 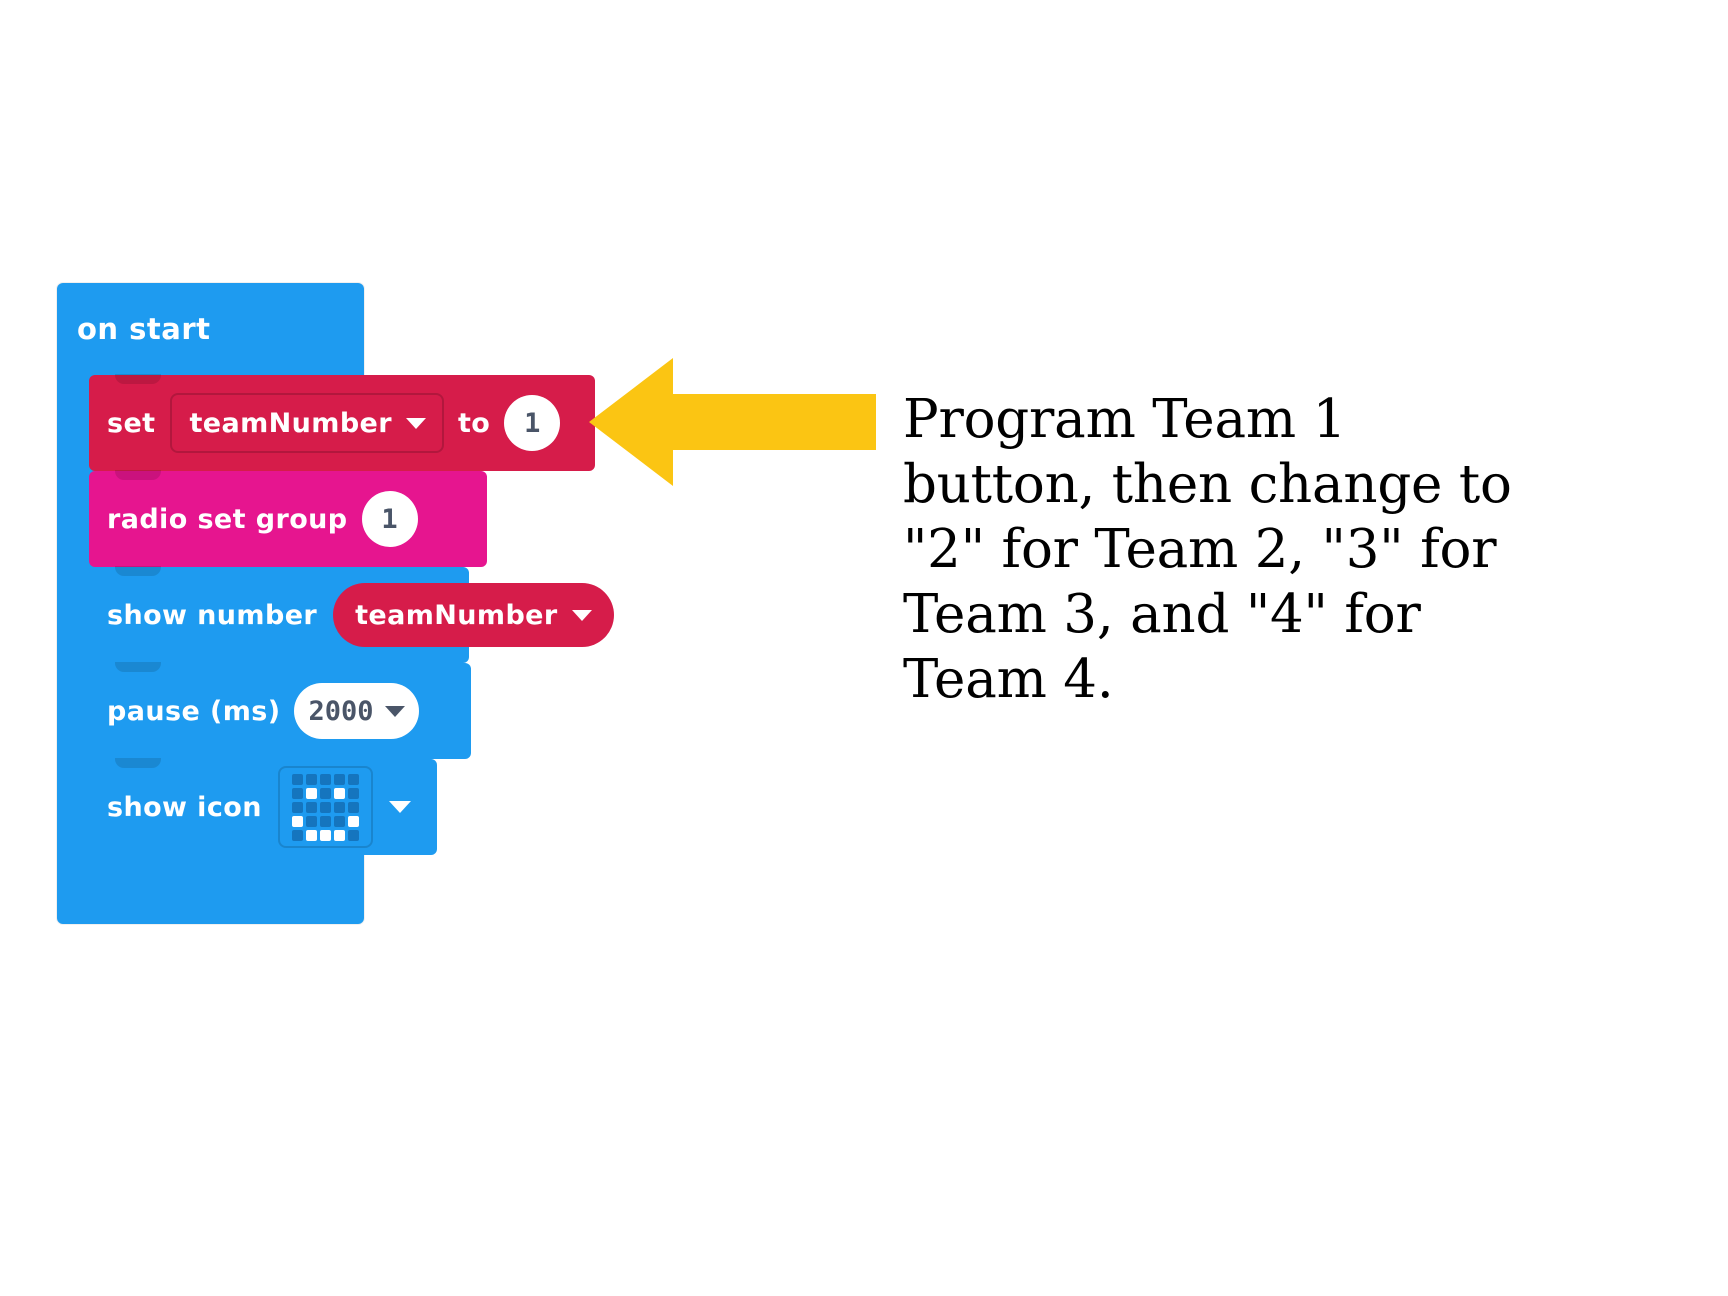 I want to click on set-value-text: 1, so click(x=532, y=423).